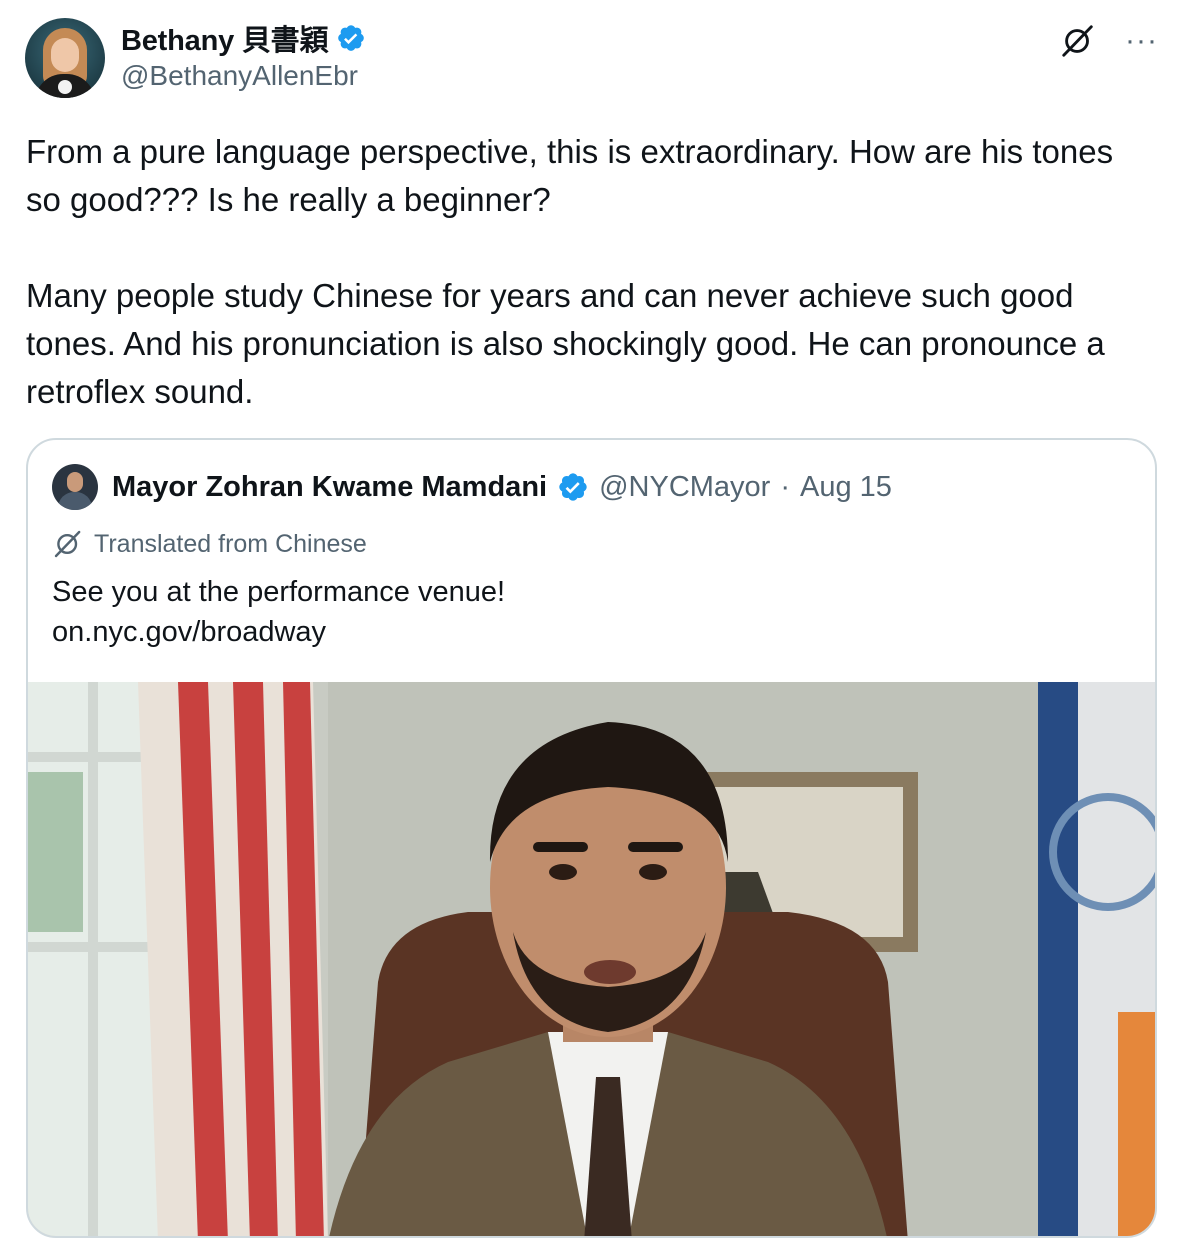 The height and width of the screenshot is (1238, 1182). I want to click on author-handle: @BethanyAllenEbr, so click(239, 76).